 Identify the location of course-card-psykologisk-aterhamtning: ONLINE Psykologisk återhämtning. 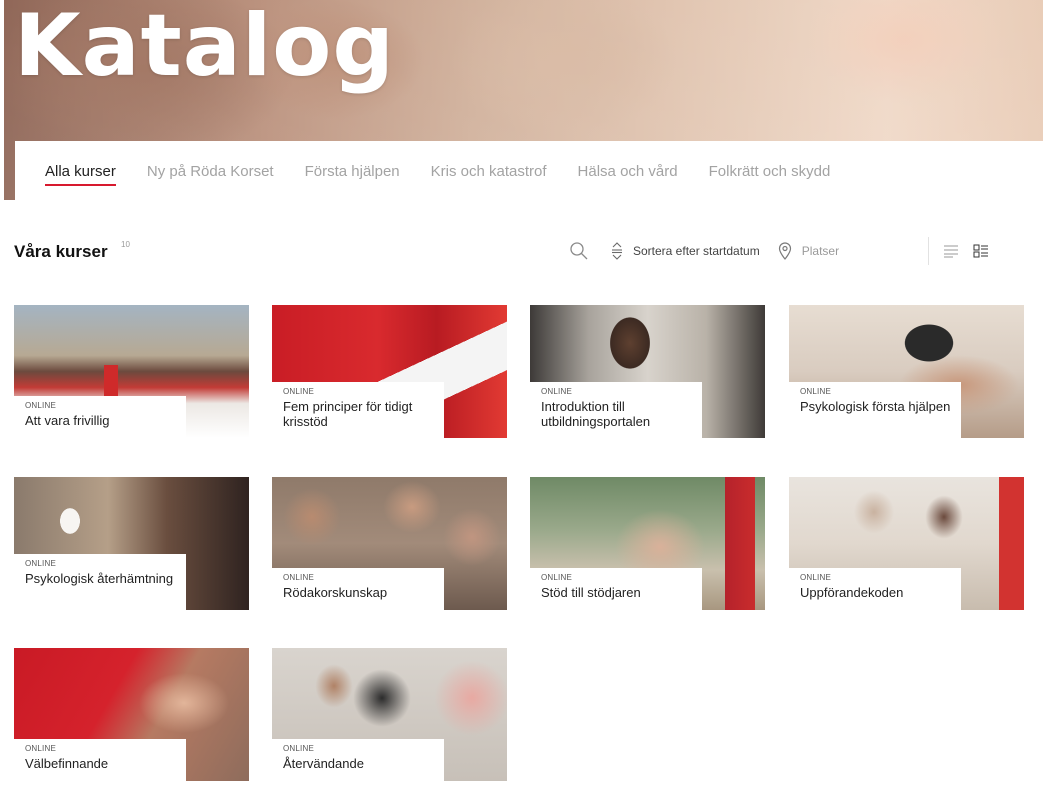
(131, 543).